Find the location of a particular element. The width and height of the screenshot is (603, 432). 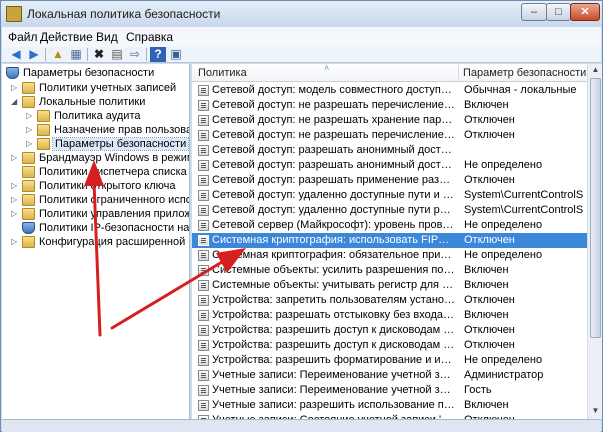

window-title: Локальная политика безопасности is located at coordinates (124, 14).